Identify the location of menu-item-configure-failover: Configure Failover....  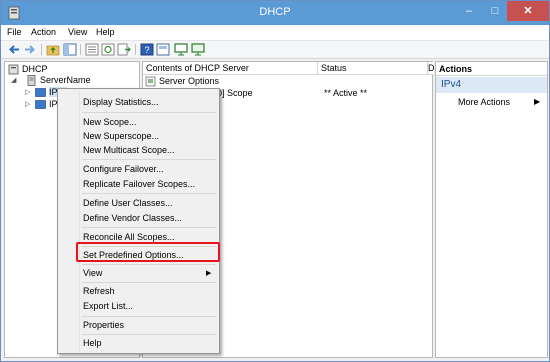
(123, 169).